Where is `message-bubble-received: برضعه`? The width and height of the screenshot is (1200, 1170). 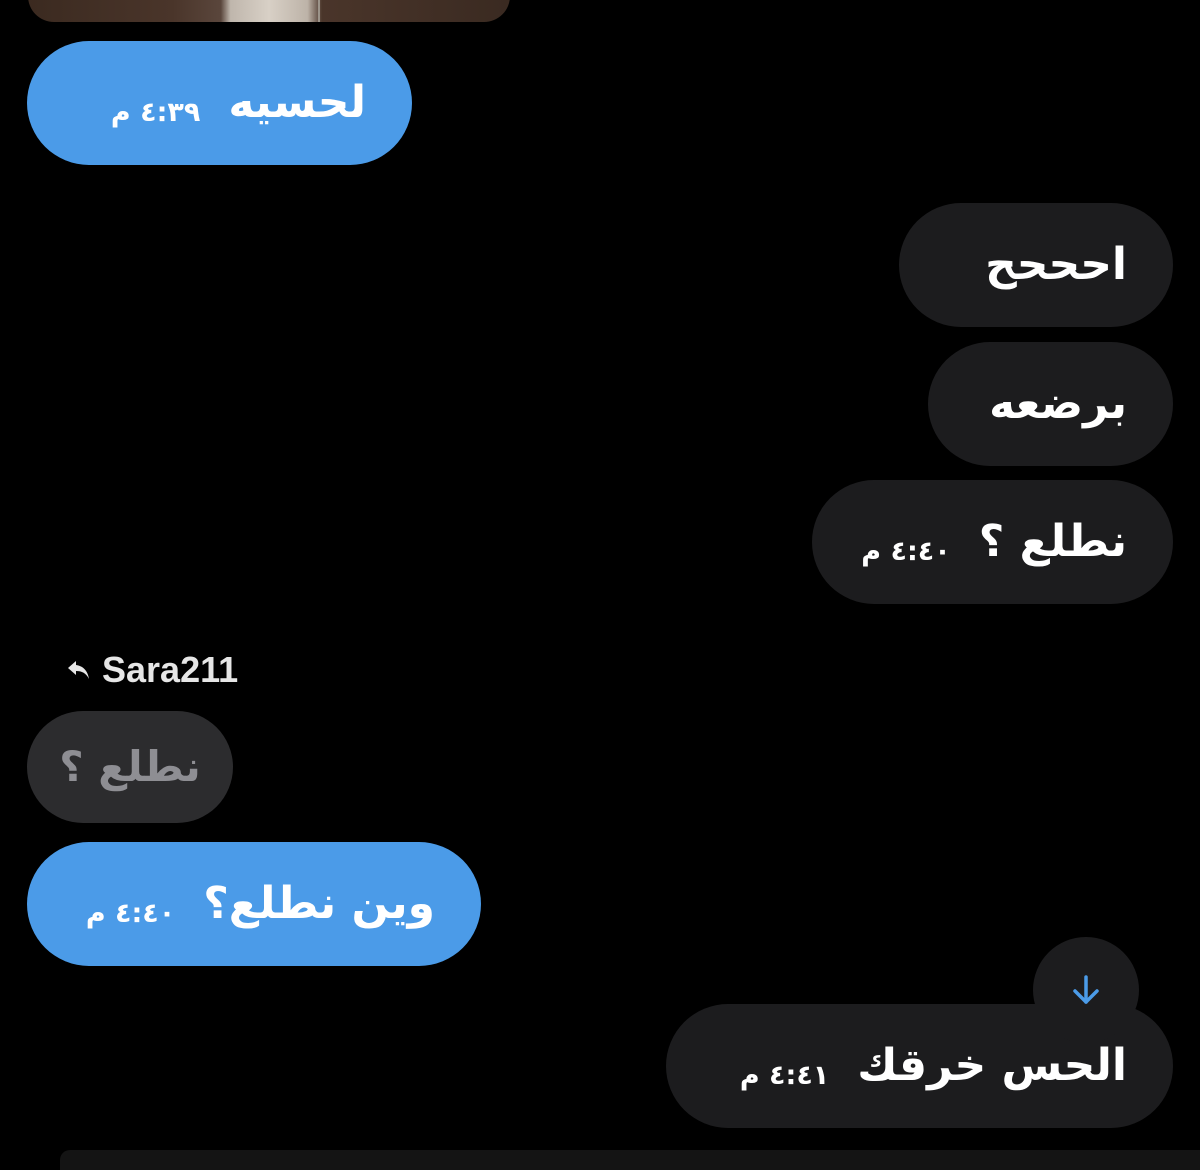
message-bubble-received: برضعه is located at coordinates (1050, 404).